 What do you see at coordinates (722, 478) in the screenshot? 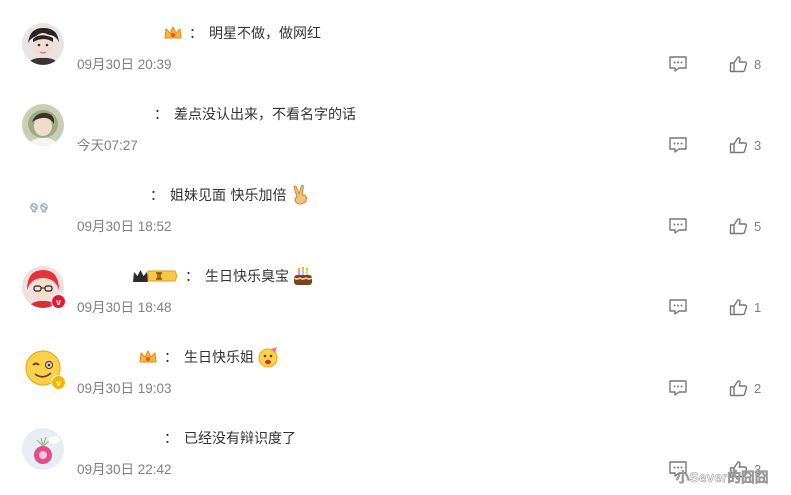
I see `watermark: 小Sever的囧囧` at bounding box center [722, 478].